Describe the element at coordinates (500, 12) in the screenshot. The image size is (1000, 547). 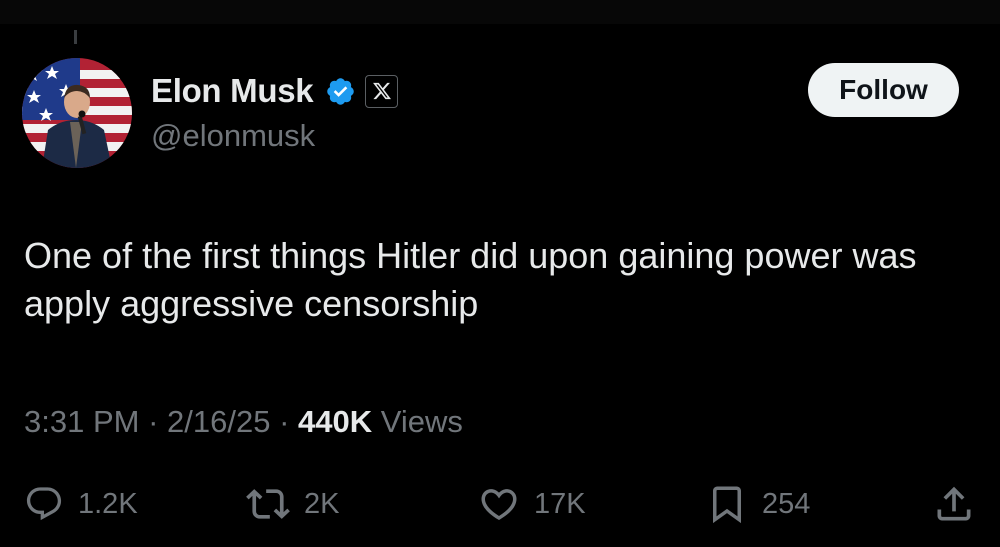
I see `top-strip` at that location.